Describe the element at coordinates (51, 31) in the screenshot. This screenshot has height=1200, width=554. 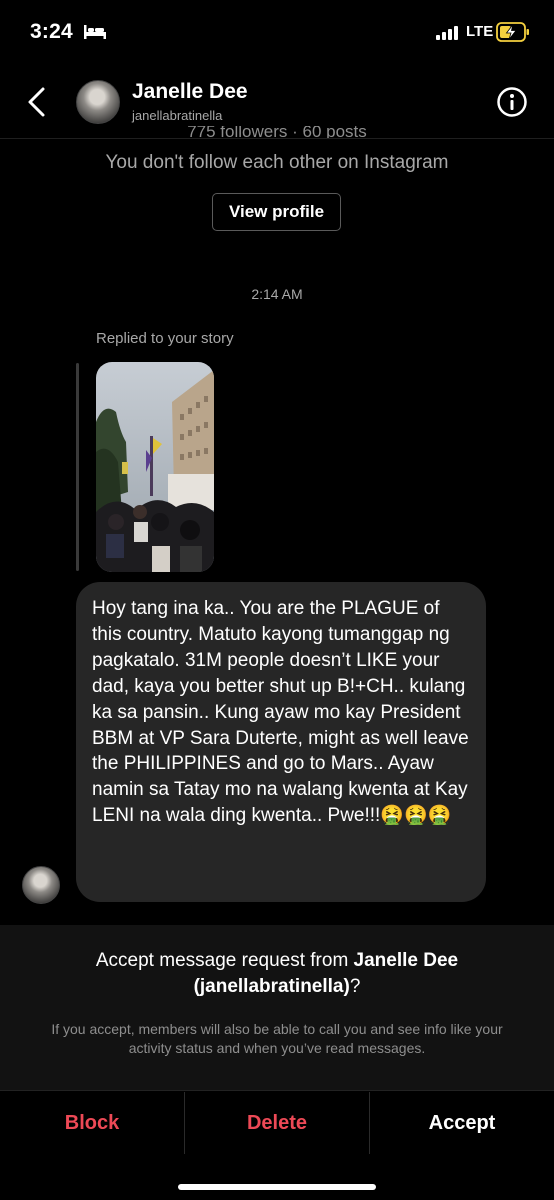
I see `status-time: 3:24` at that location.